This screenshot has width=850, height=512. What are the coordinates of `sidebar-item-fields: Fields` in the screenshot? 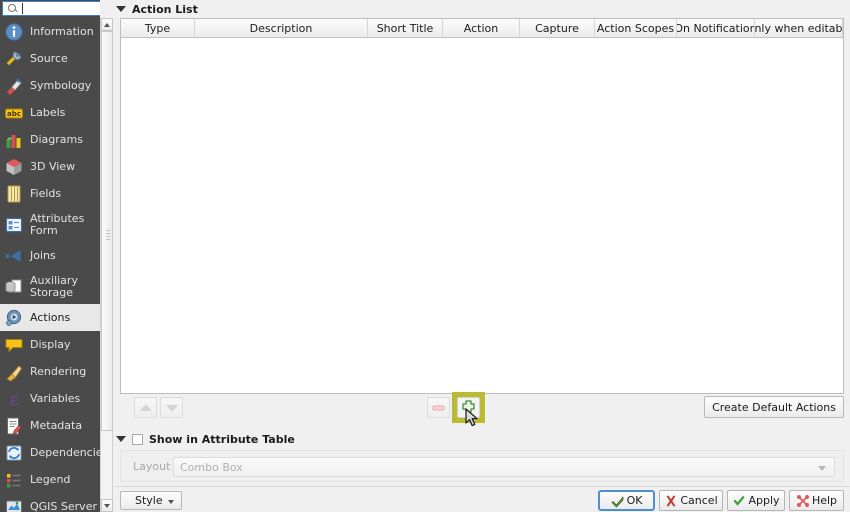 It's located at (50, 193).